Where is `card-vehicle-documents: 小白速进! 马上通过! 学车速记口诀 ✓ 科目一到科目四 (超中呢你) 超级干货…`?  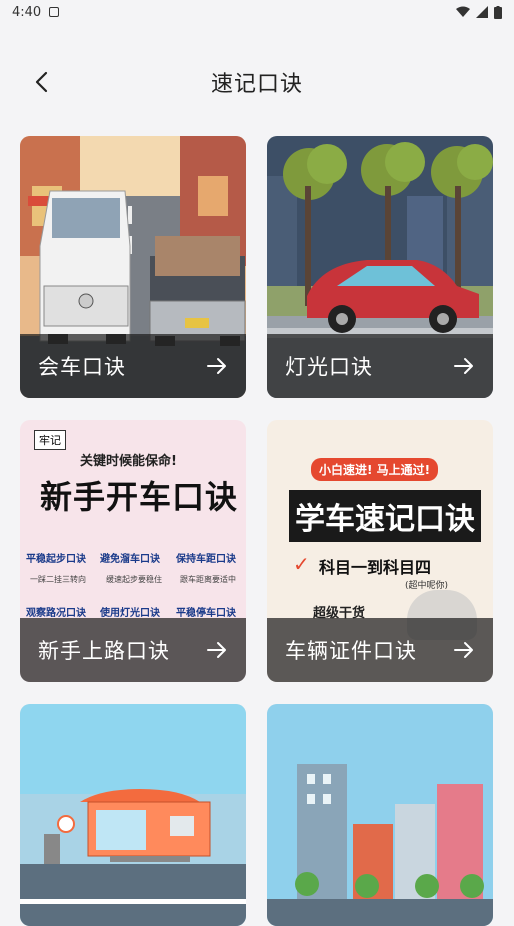 card-vehicle-documents: 小白速进! 马上通过! 学车速记口诀 ✓ 科目一到科目四 (超中呢你) 超级干货… is located at coordinates (380, 551).